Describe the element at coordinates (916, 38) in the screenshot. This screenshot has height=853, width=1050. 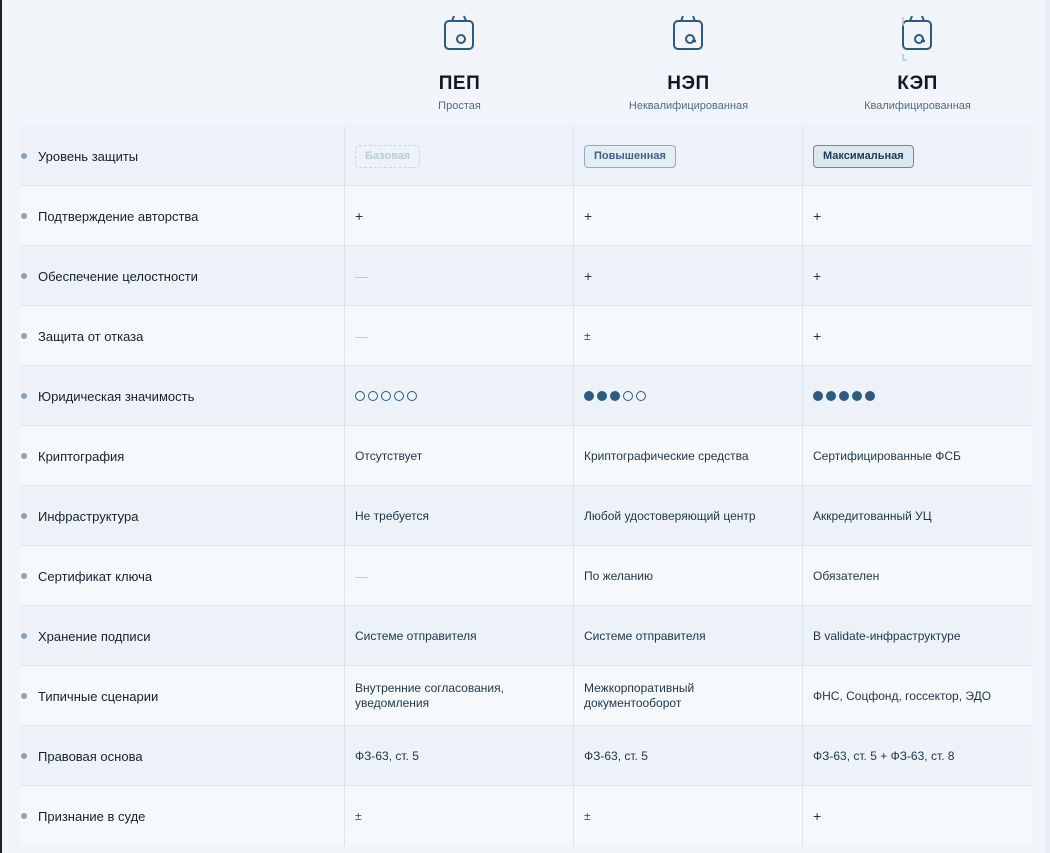
I see `document-seal-icon` at that location.